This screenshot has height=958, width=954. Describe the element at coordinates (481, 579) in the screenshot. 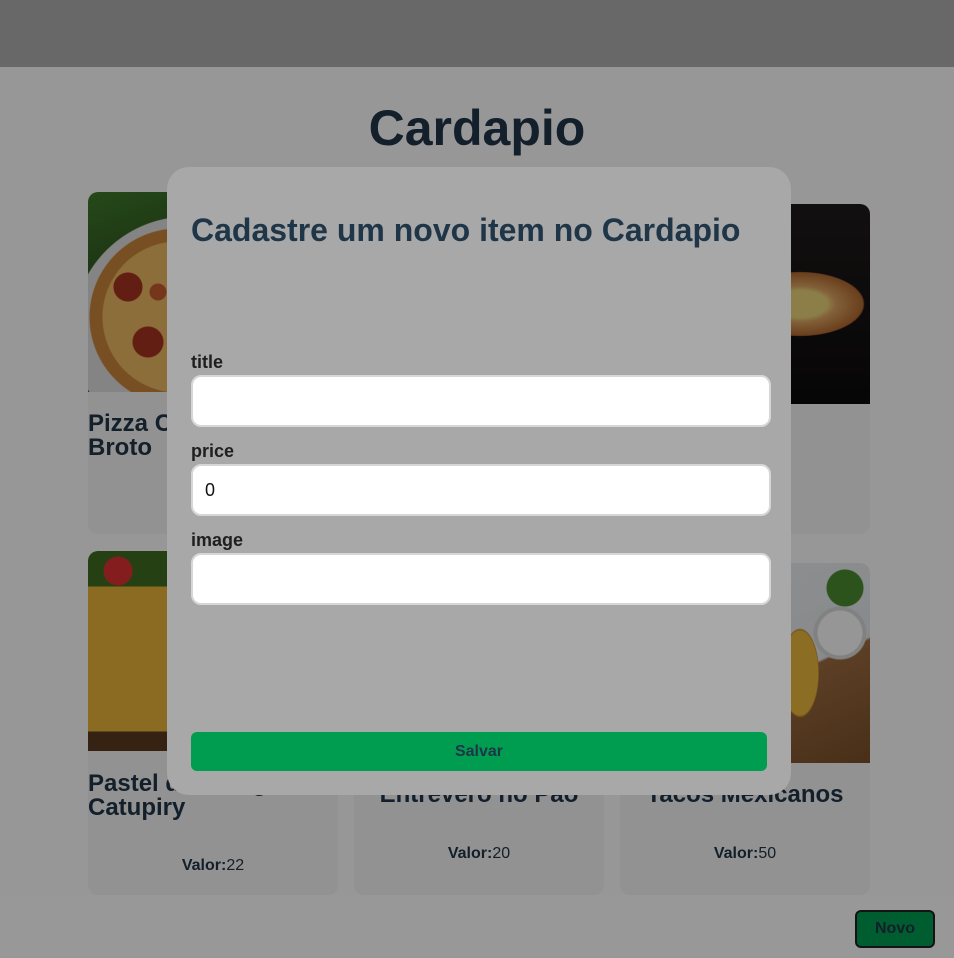

I see `image-input` at that location.